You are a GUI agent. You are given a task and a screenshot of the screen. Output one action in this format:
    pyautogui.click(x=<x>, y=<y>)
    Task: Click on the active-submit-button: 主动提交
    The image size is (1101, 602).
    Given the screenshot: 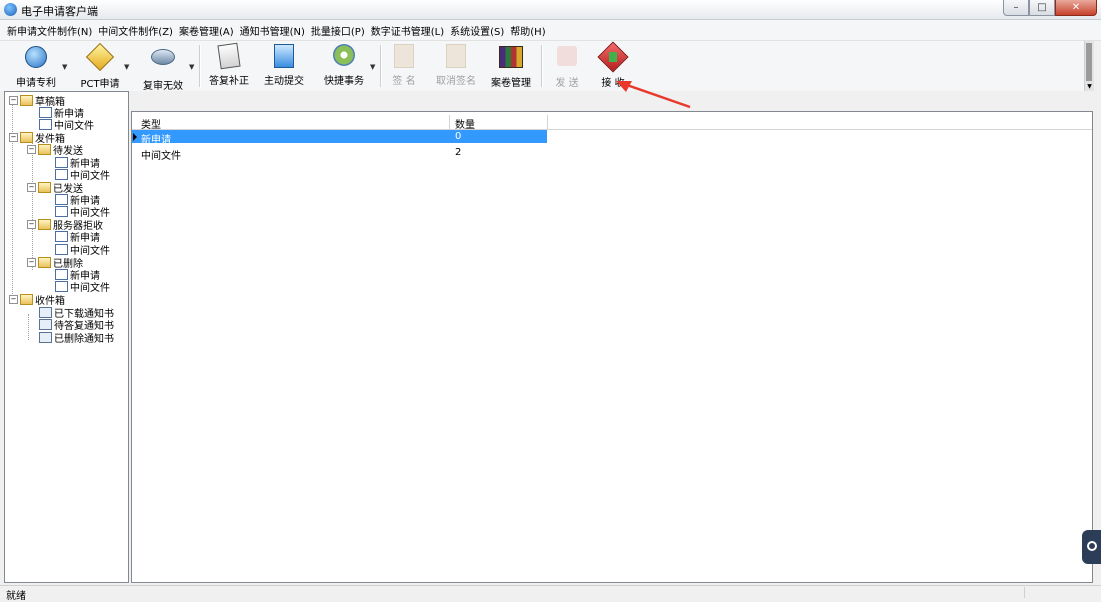 What is the action you would take?
    pyautogui.click(x=284, y=66)
    